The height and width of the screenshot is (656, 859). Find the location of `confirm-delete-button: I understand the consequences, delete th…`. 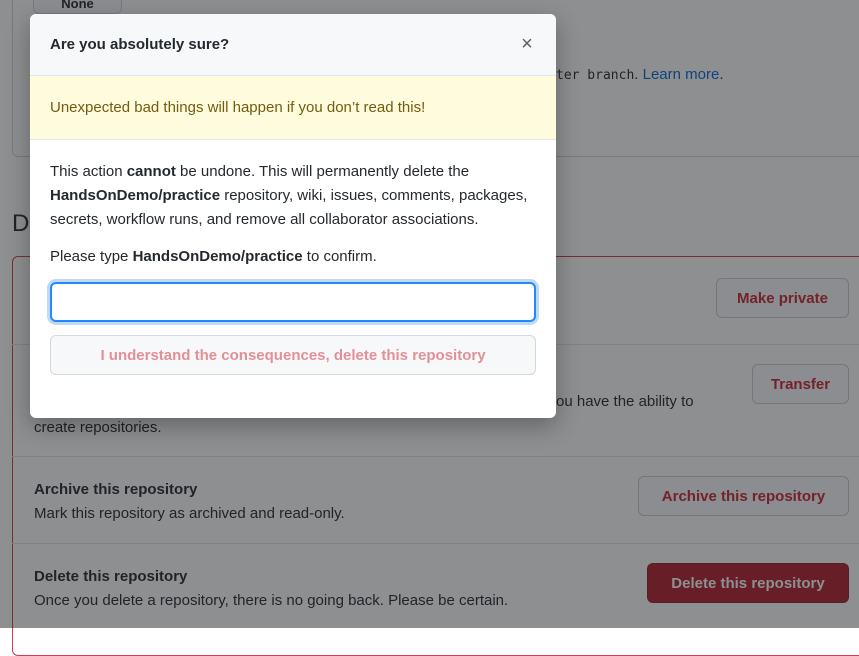

confirm-delete-button: I understand the consequences, delete th… is located at coordinates (293, 355).